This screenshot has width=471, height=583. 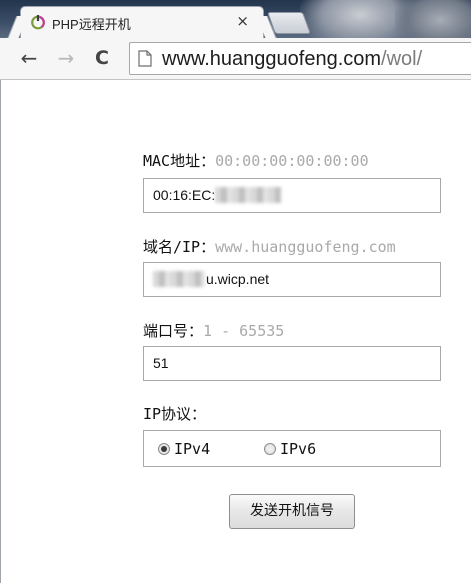 What do you see at coordinates (238, 279) in the screenshot?
I see `domain-value: u.wicp.net` at bounding box center [238, 279].